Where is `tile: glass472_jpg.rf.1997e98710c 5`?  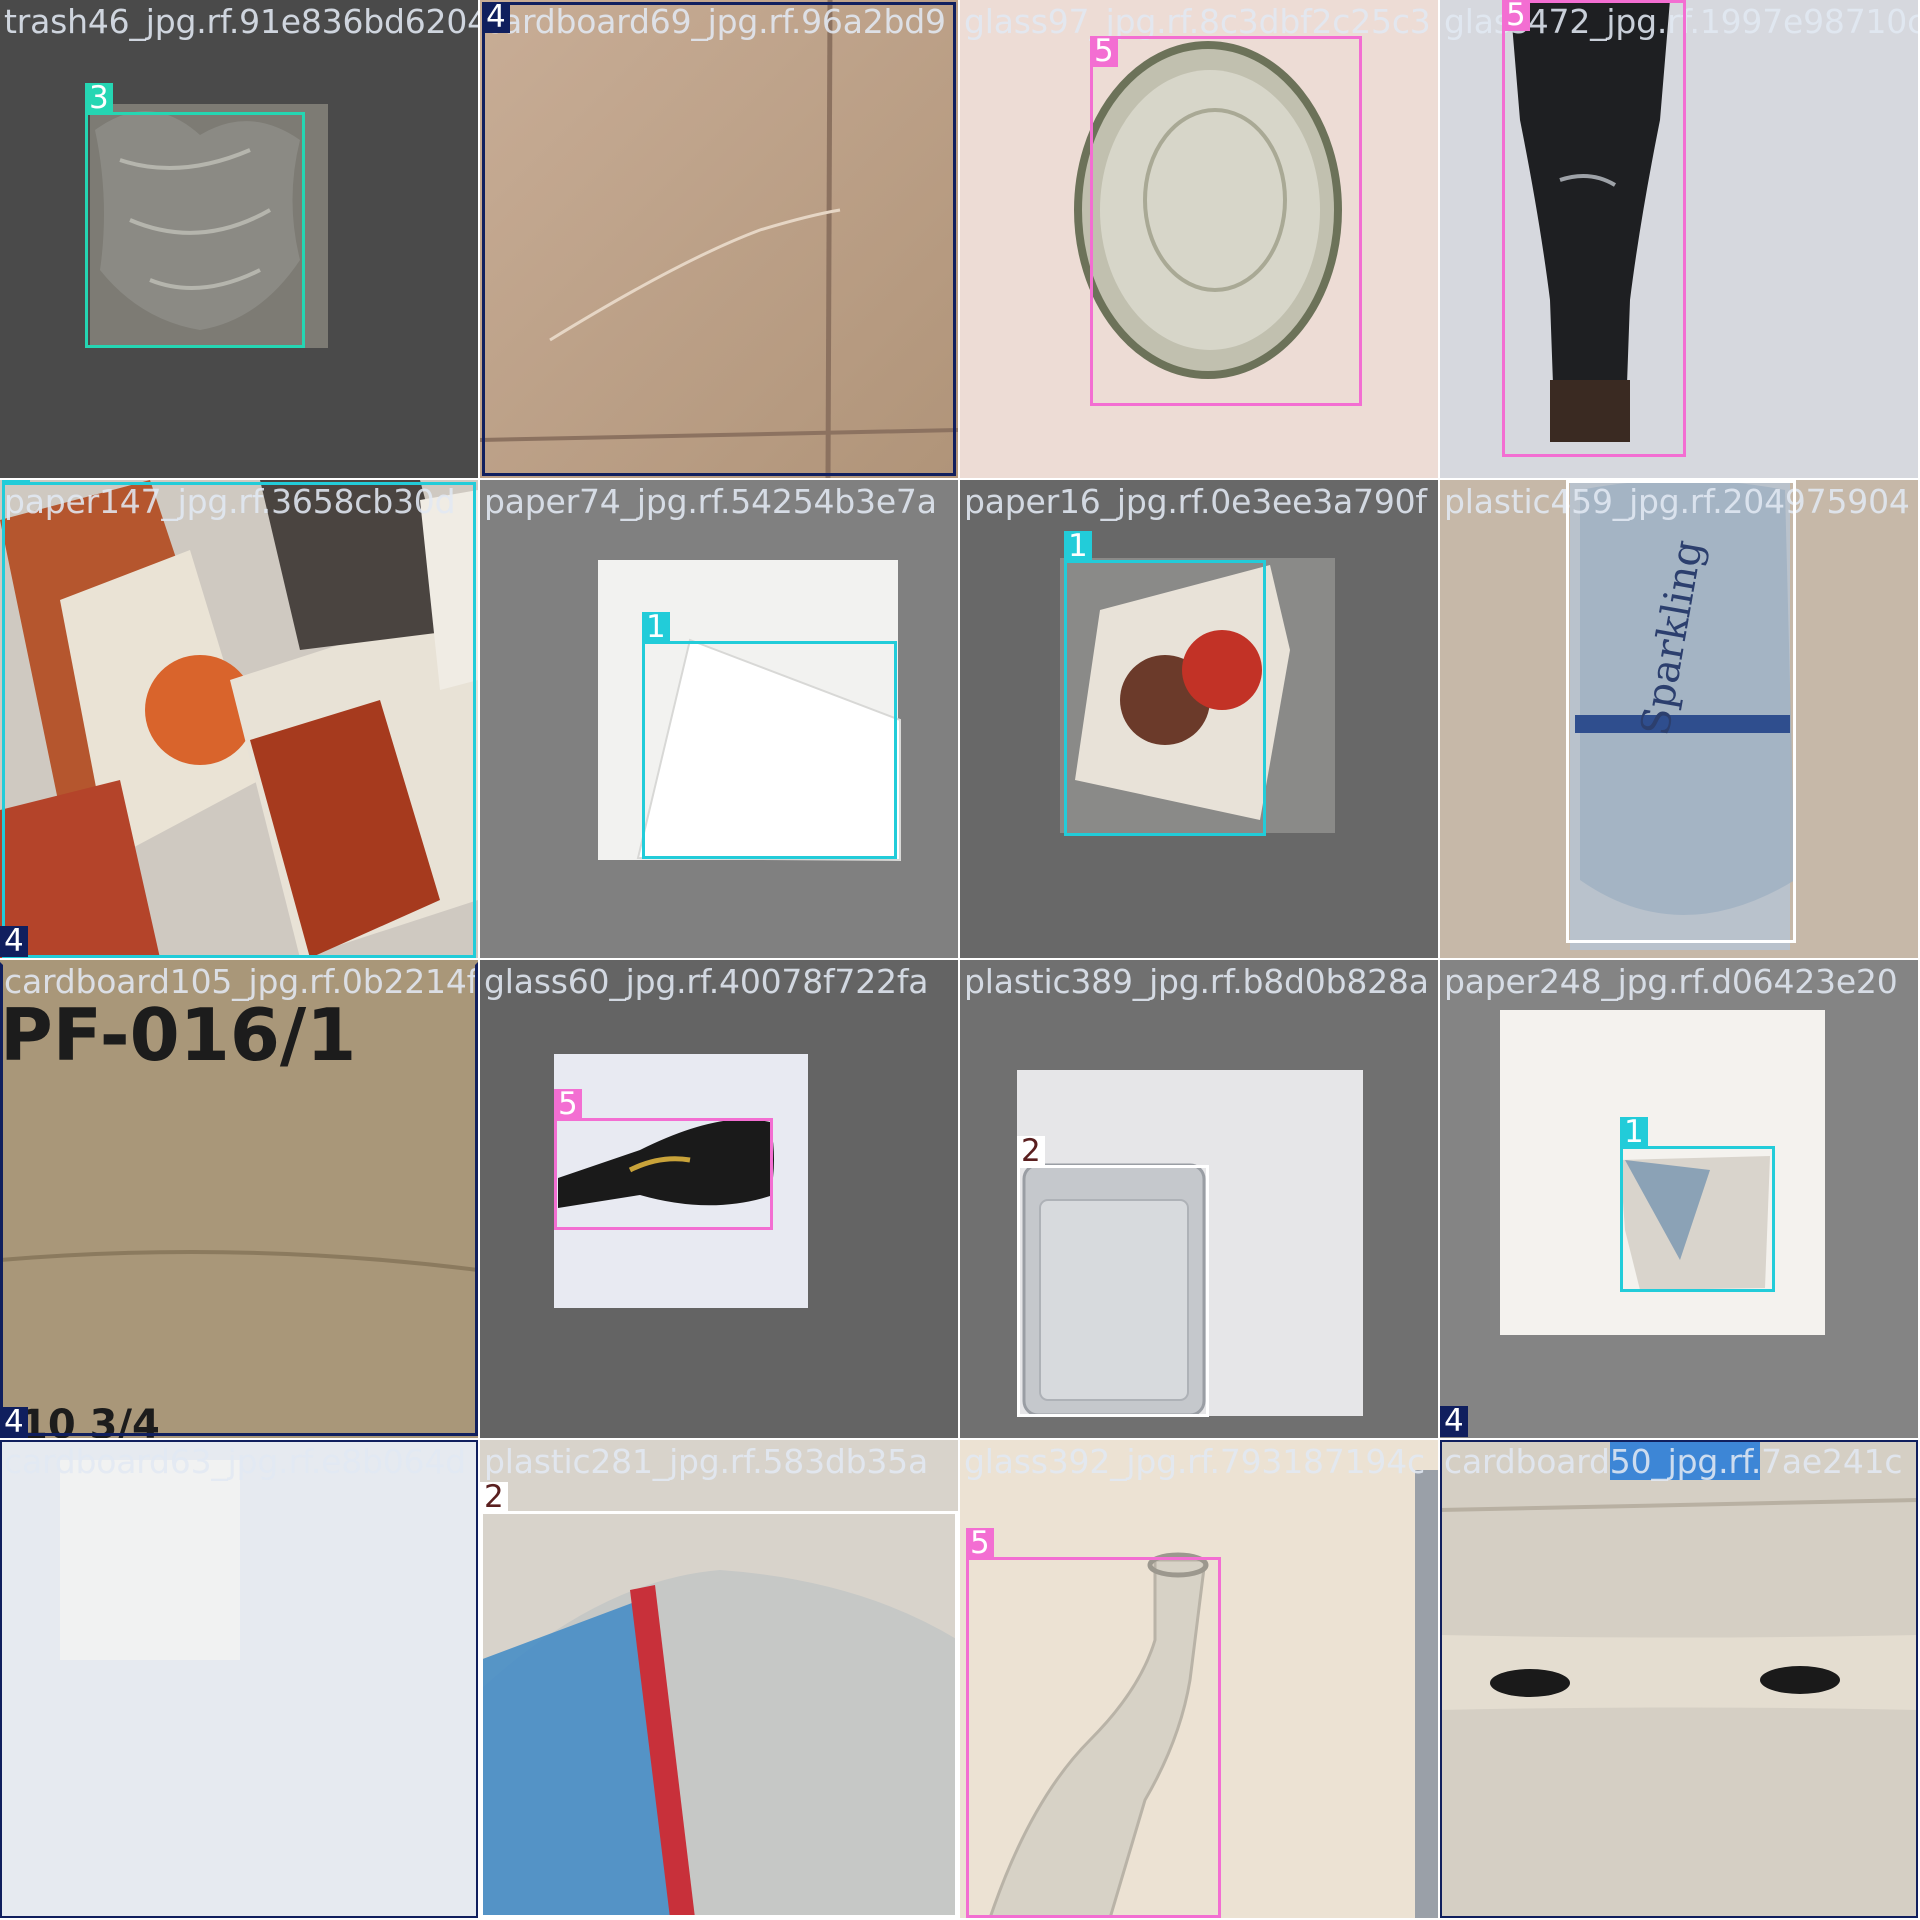 tile: glass472_jpg.rf.1997e98710c 5 is located at coordinates (1679, 239).